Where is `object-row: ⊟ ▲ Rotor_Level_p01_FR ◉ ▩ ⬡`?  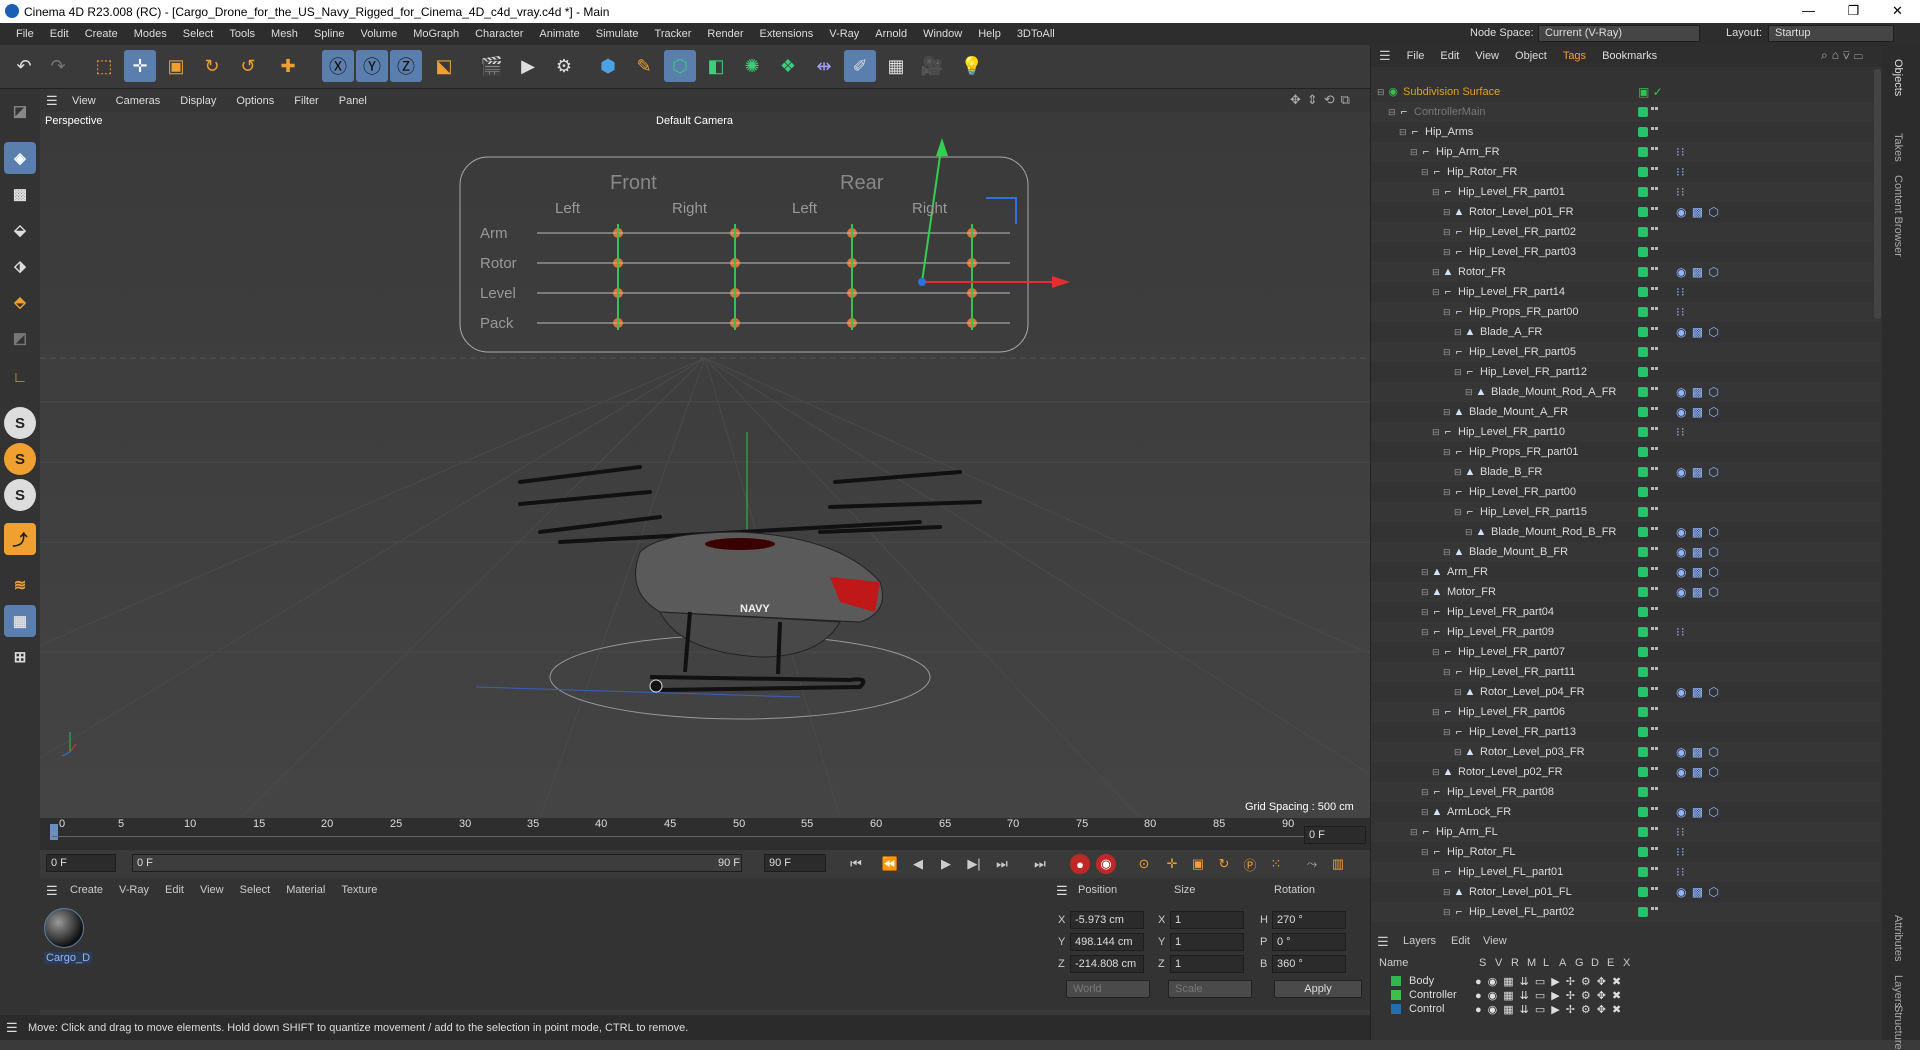
object-row: ⊟ ▲ Rotor_Level_p01_FR ◉ ▩ ⬡ is located at coordinates (1626, 212).